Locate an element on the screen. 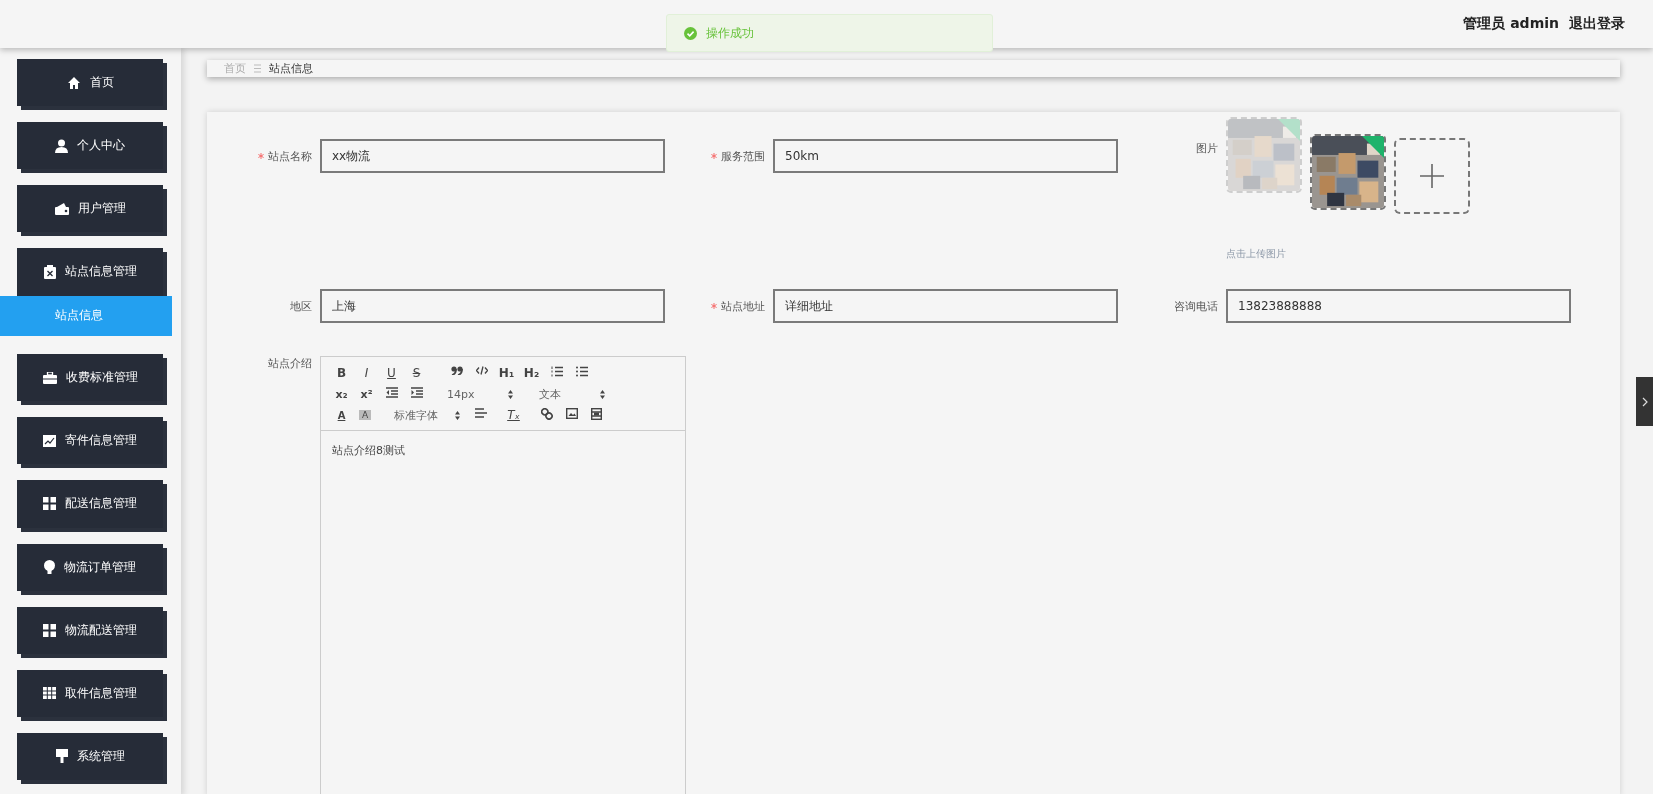  align-icon is located at coordinates (480, 413).